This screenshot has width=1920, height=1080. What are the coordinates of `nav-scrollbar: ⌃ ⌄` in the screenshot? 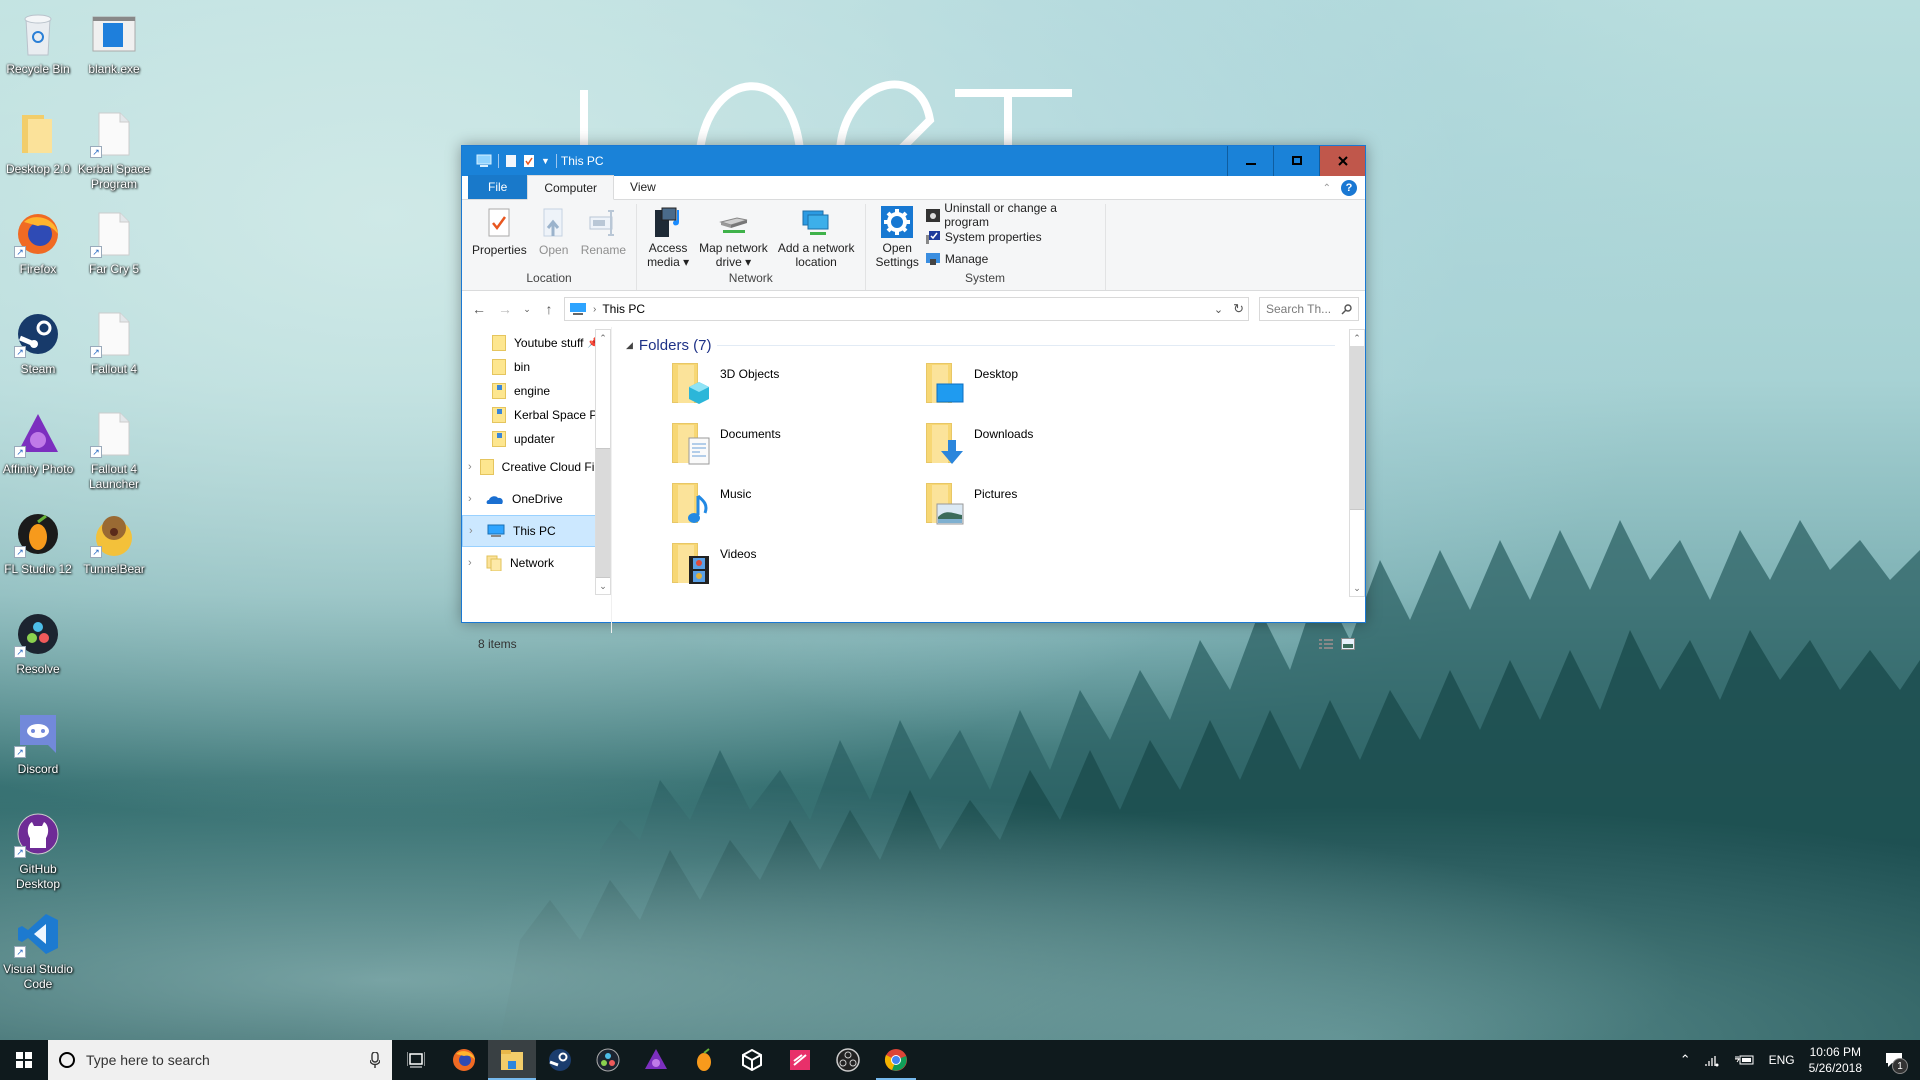 It's located at (603, 462).